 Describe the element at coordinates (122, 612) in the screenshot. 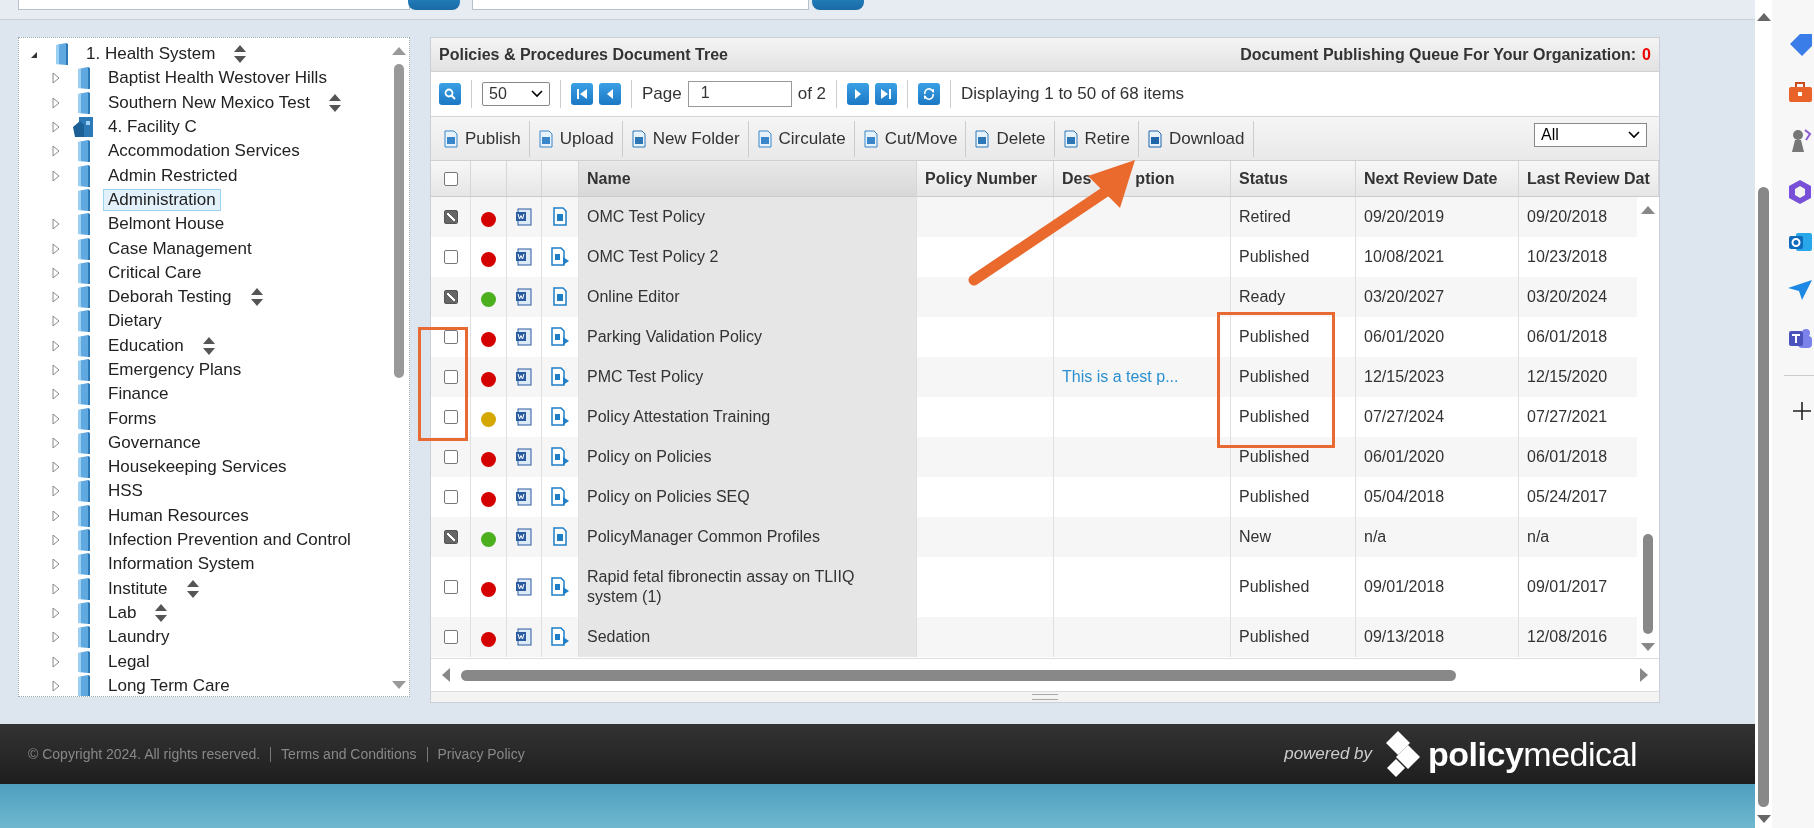

I see `tree-item: Lab` at that location.